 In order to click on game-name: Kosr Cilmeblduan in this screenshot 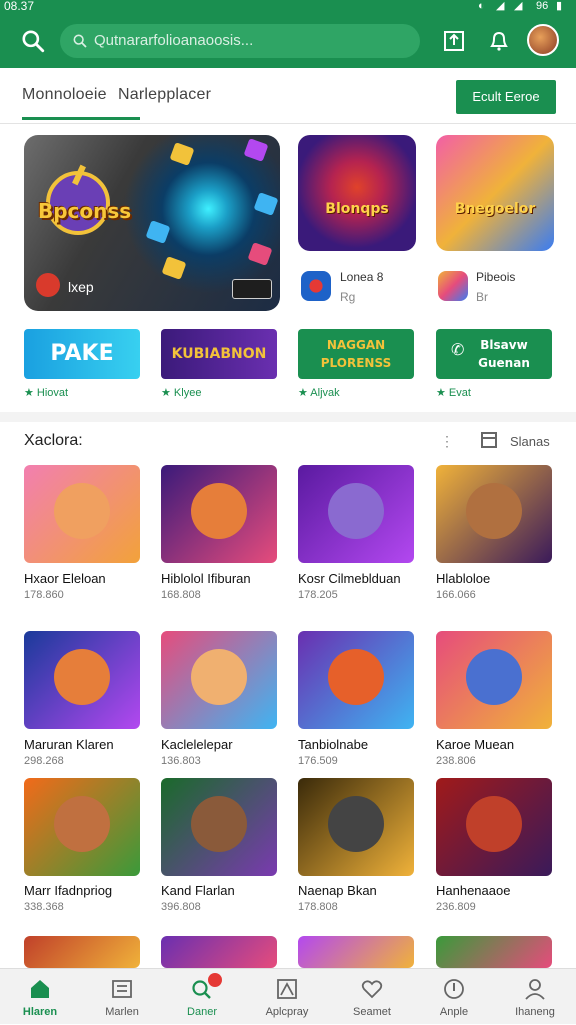, I will do `click(349, 578)`.